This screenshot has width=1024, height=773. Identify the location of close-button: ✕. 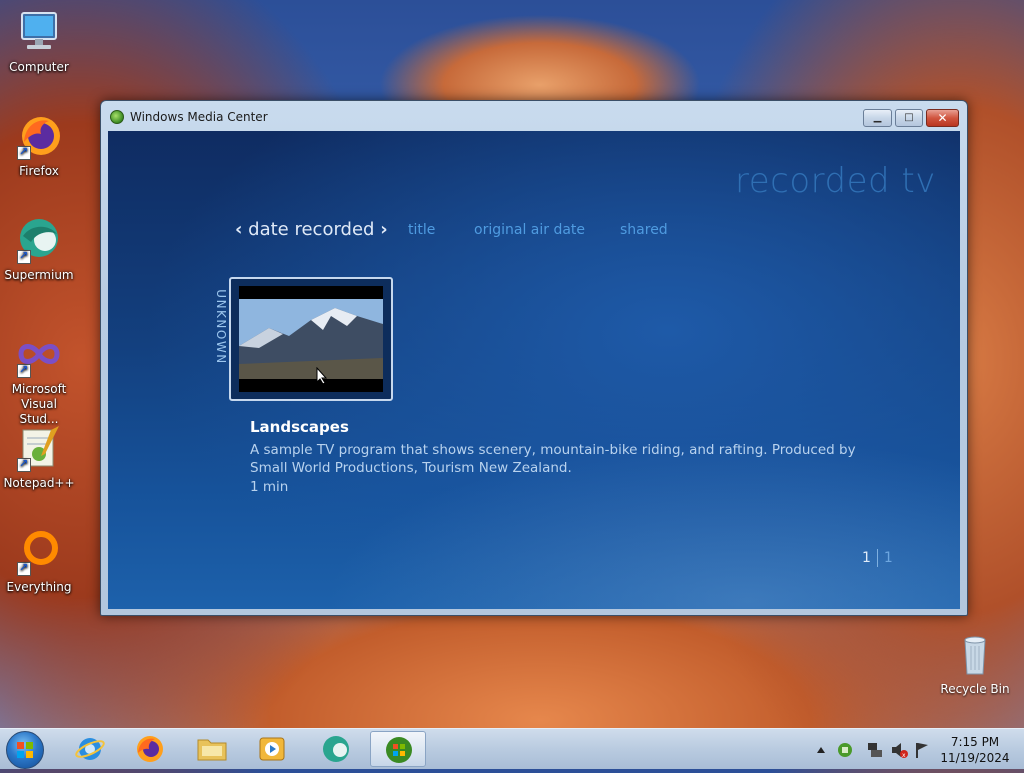
(942, 118).